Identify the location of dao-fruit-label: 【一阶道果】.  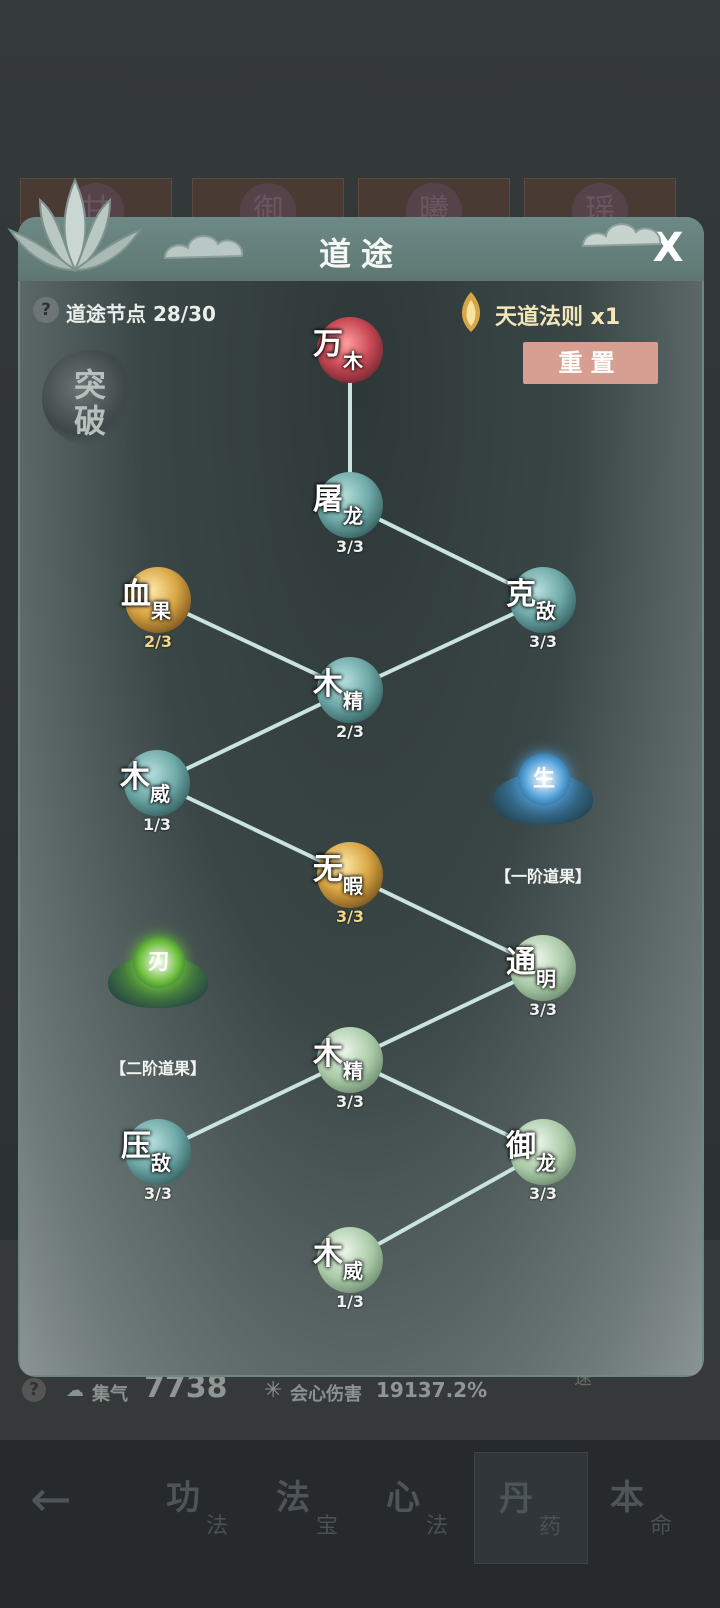
(542, 876).